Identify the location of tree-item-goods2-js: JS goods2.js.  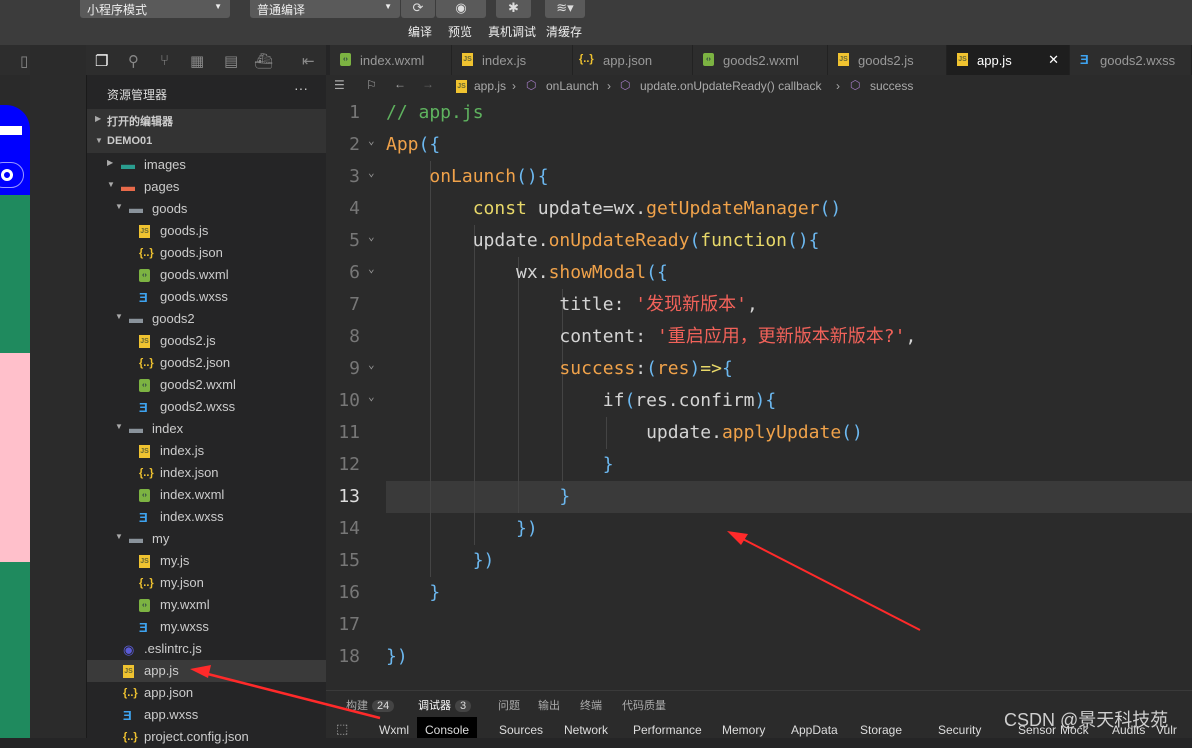
(207, 341).